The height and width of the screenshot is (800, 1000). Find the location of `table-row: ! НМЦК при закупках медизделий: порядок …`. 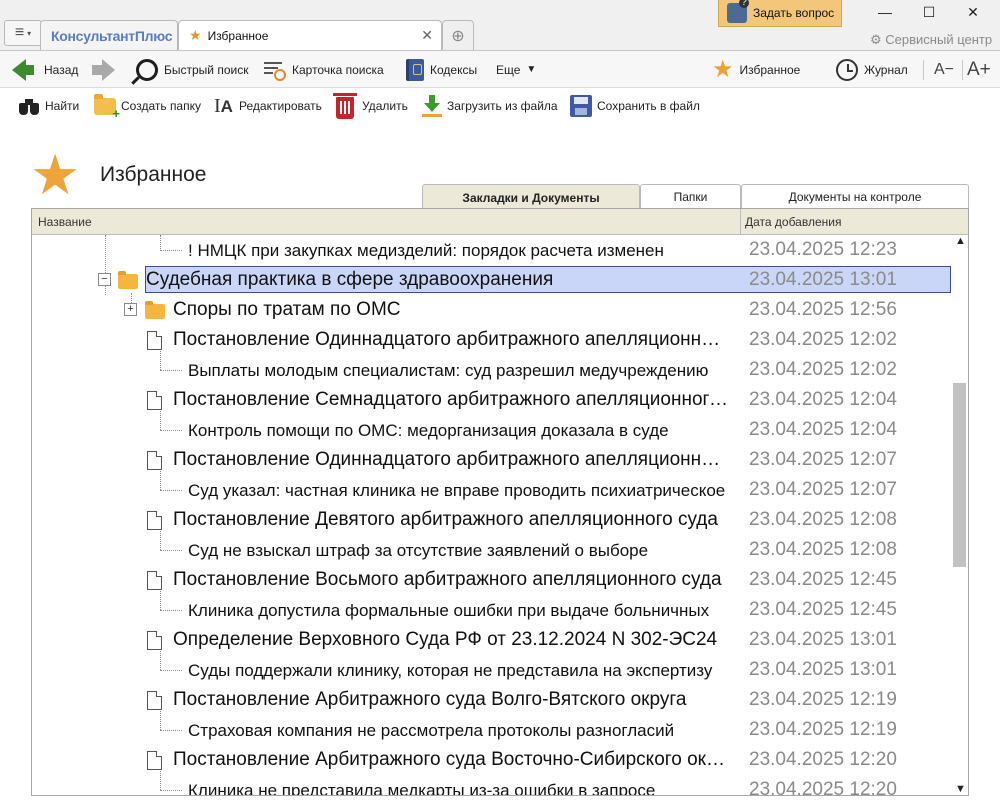

table-row: ! НМЦК при закупках медизделий: порядок … is located at coordinates (492, 250).